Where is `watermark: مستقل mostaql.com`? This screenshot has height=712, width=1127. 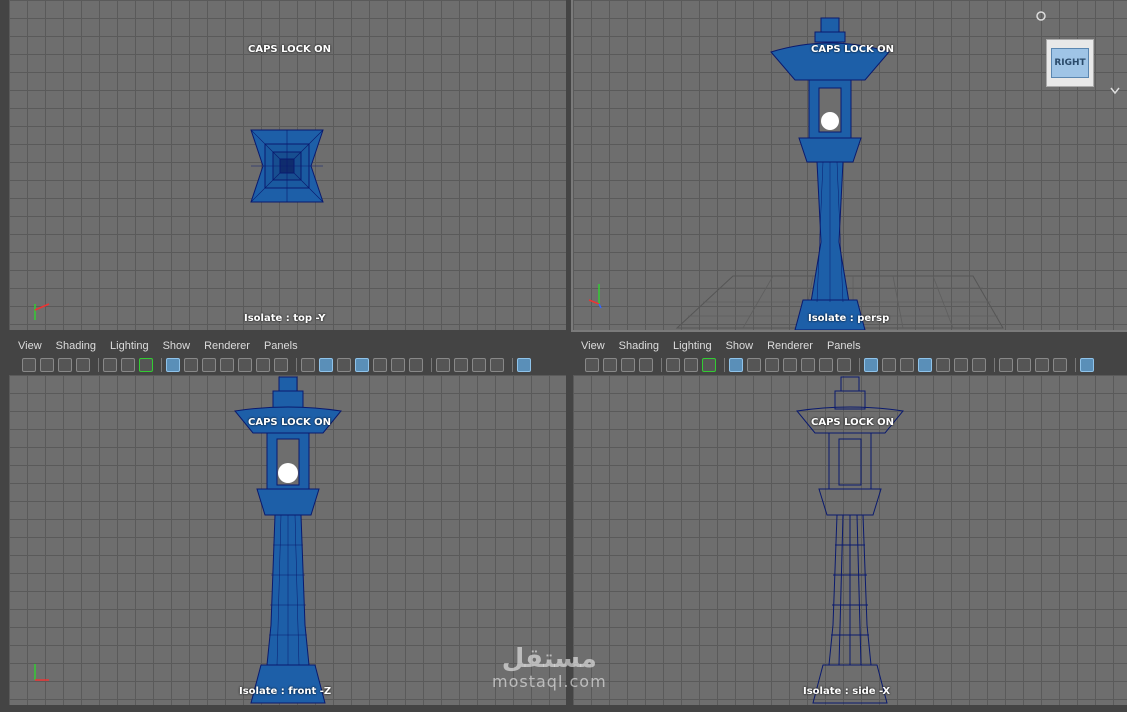 watermark: مستقل mostaql.com is located at coordinates (549, 668).